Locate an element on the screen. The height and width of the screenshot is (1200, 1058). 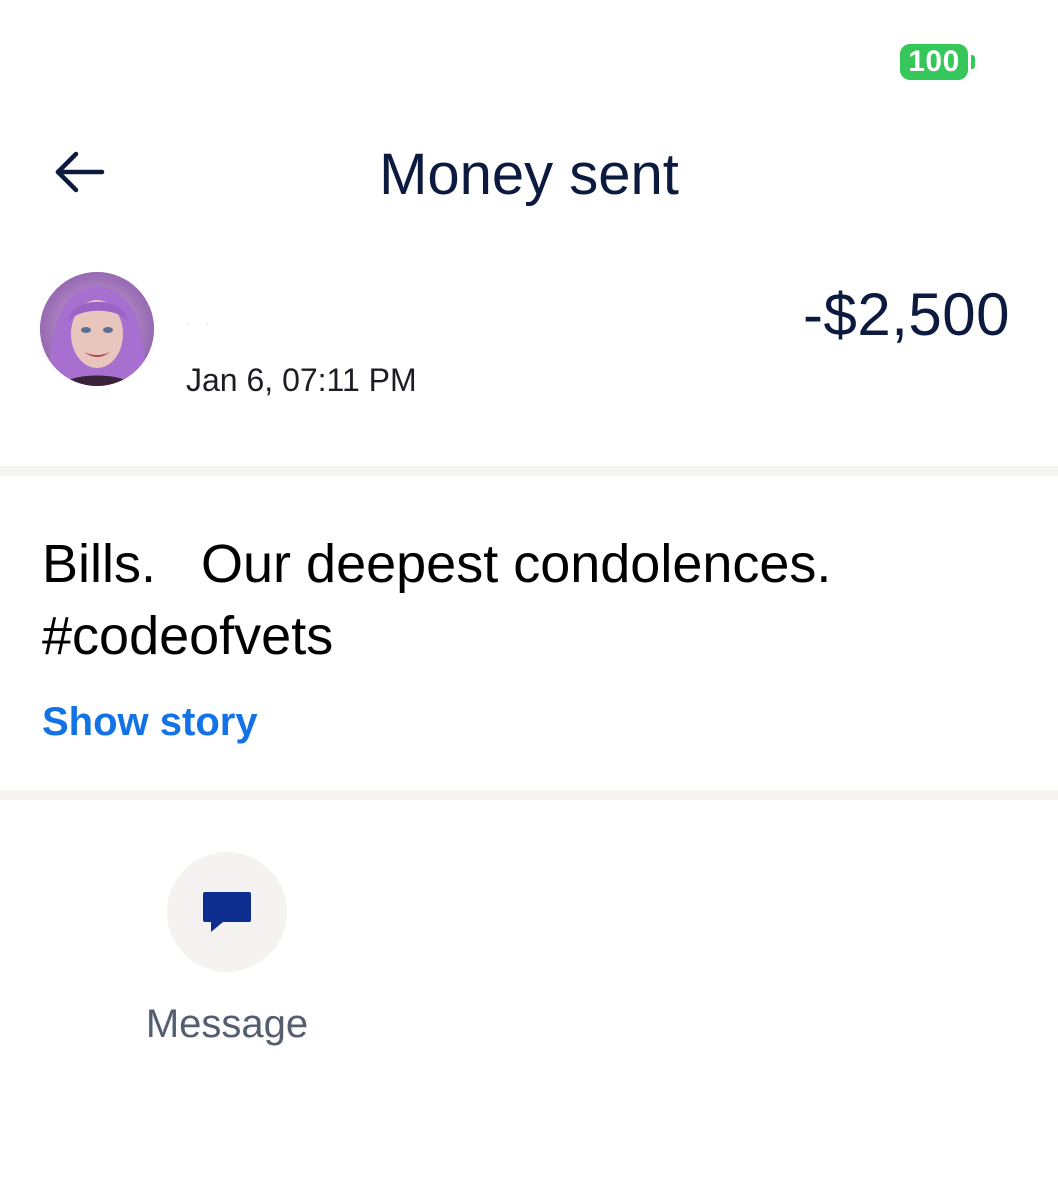
chat-bubble-icon is located at coordinates (227, 912).